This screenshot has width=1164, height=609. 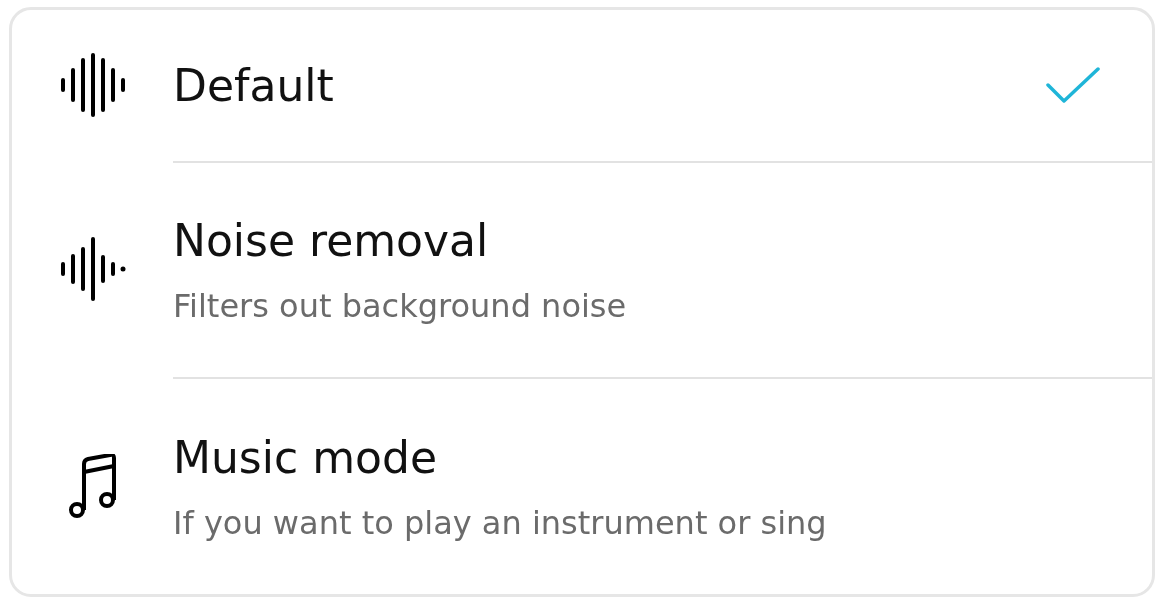 I want to click on option-title: Music mode, so click(x=305, y=457).